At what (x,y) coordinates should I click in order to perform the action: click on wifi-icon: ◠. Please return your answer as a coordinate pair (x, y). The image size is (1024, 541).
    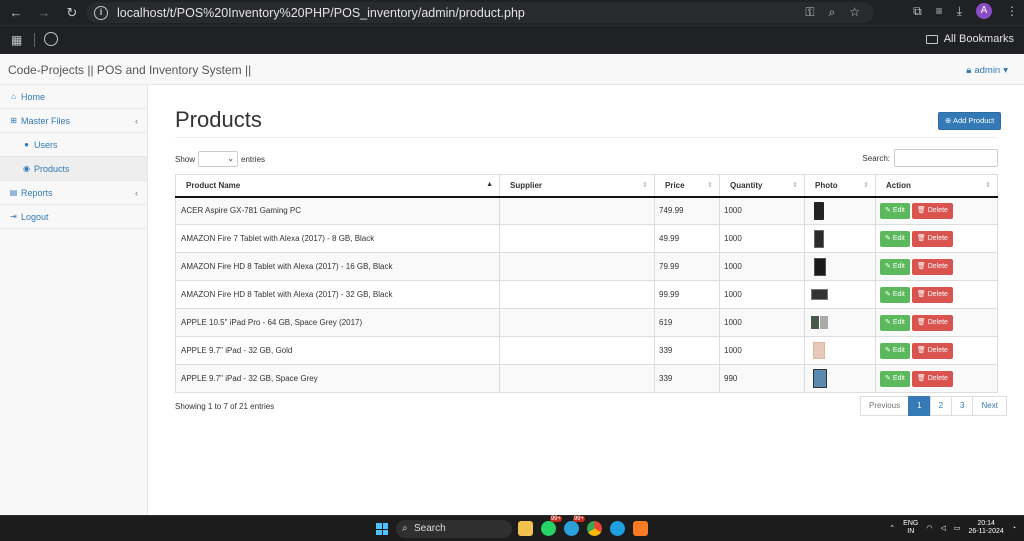
    Looking at the image, I should click on (929, 528).